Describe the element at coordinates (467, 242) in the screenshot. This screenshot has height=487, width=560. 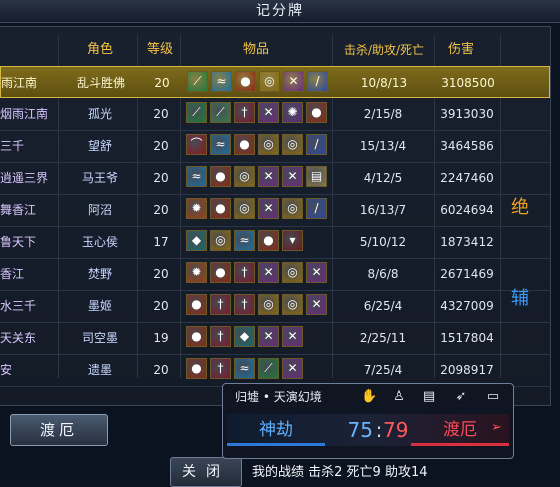
I see `player-damage: 1873412` at that location.